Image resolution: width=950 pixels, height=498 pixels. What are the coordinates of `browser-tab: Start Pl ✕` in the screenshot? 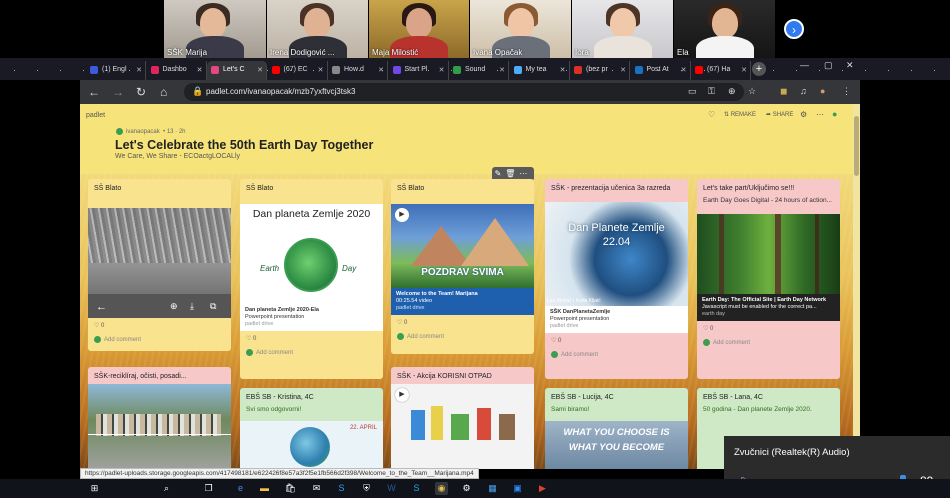 It's located at (419, 70).